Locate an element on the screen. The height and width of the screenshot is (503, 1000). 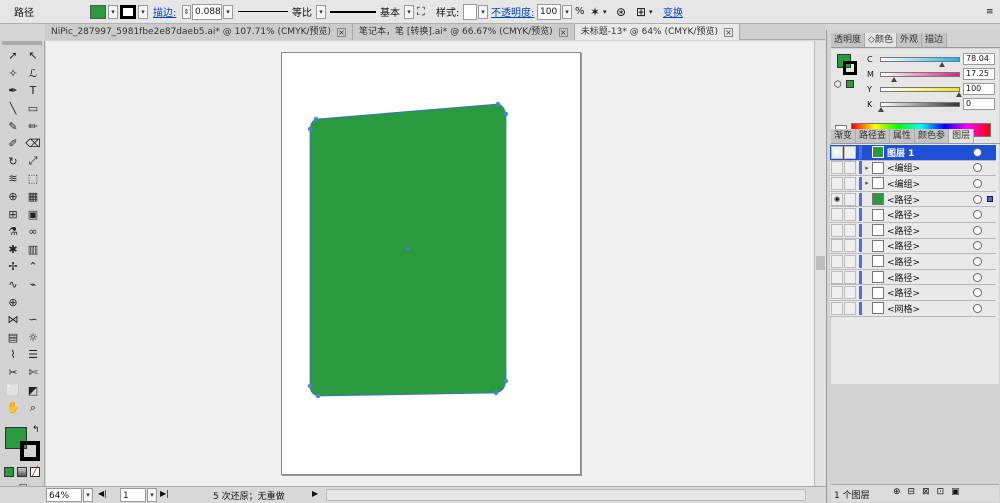
layers-panel-tabs: 渐变 路径查 属性 颜色参 图层 is located at coordinates (915, 136).